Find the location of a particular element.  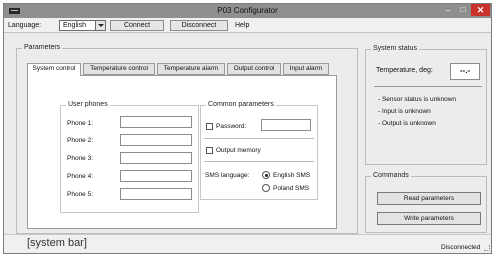

tab-system-control: System control is located at coordinates (54, 69).